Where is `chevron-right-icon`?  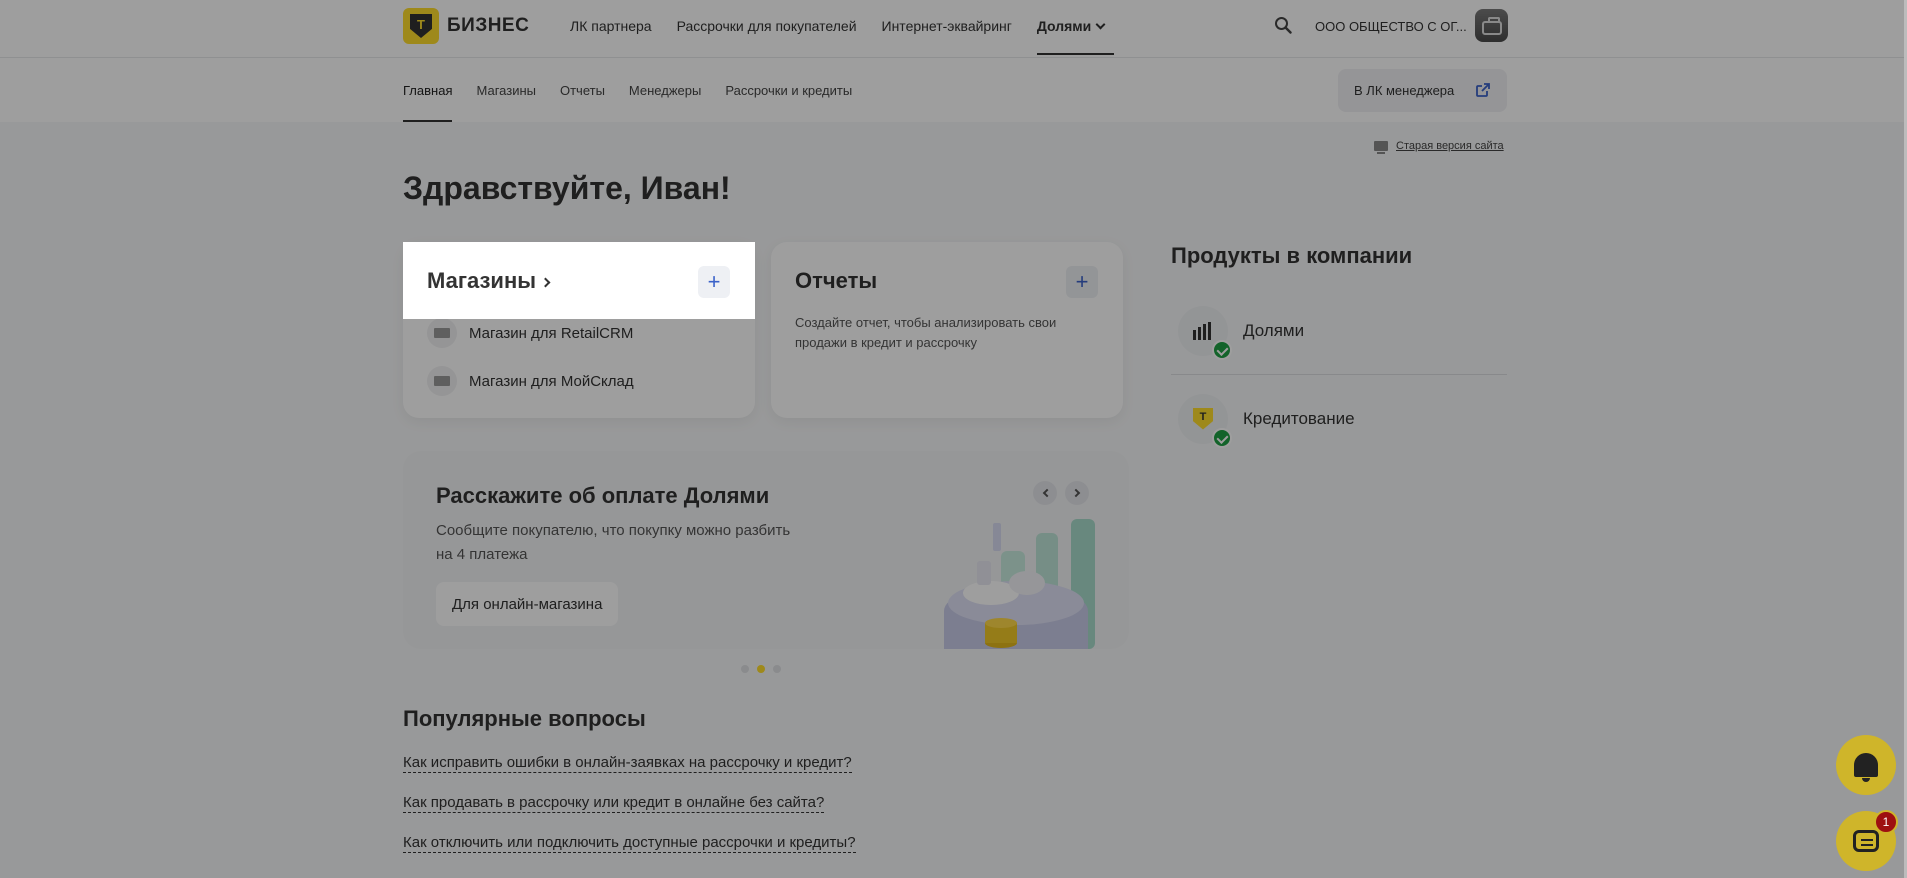 chevron-right-icon is located at coordinates (545, 282).